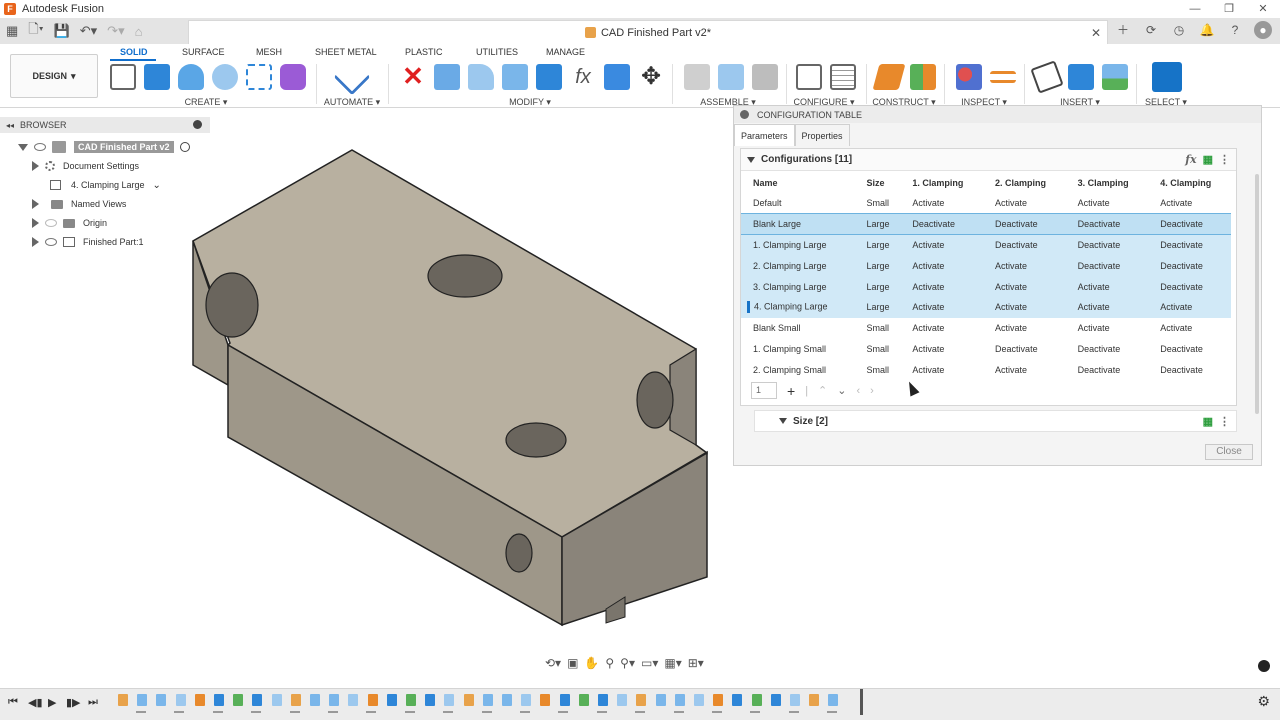 The width and height of the screenshot is (1280, 720). Describe the element at coordinates (798, 245) in the screenshot. I see `cell-name: 1. Clamping Large` at that location.